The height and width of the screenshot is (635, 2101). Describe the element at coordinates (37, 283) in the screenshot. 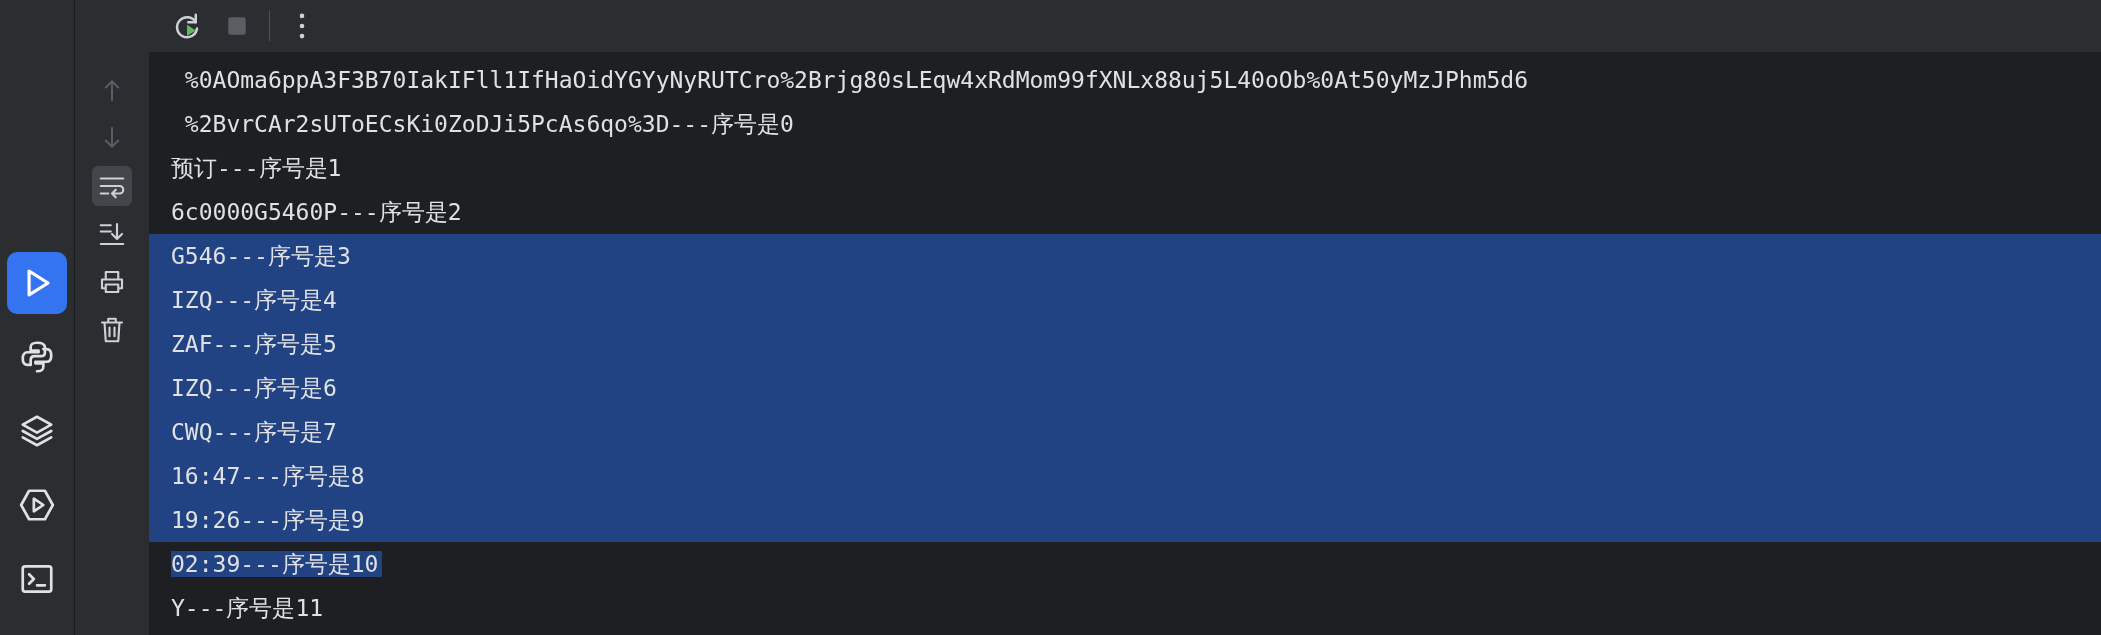

I see `sidebar-tool-button` at that location.